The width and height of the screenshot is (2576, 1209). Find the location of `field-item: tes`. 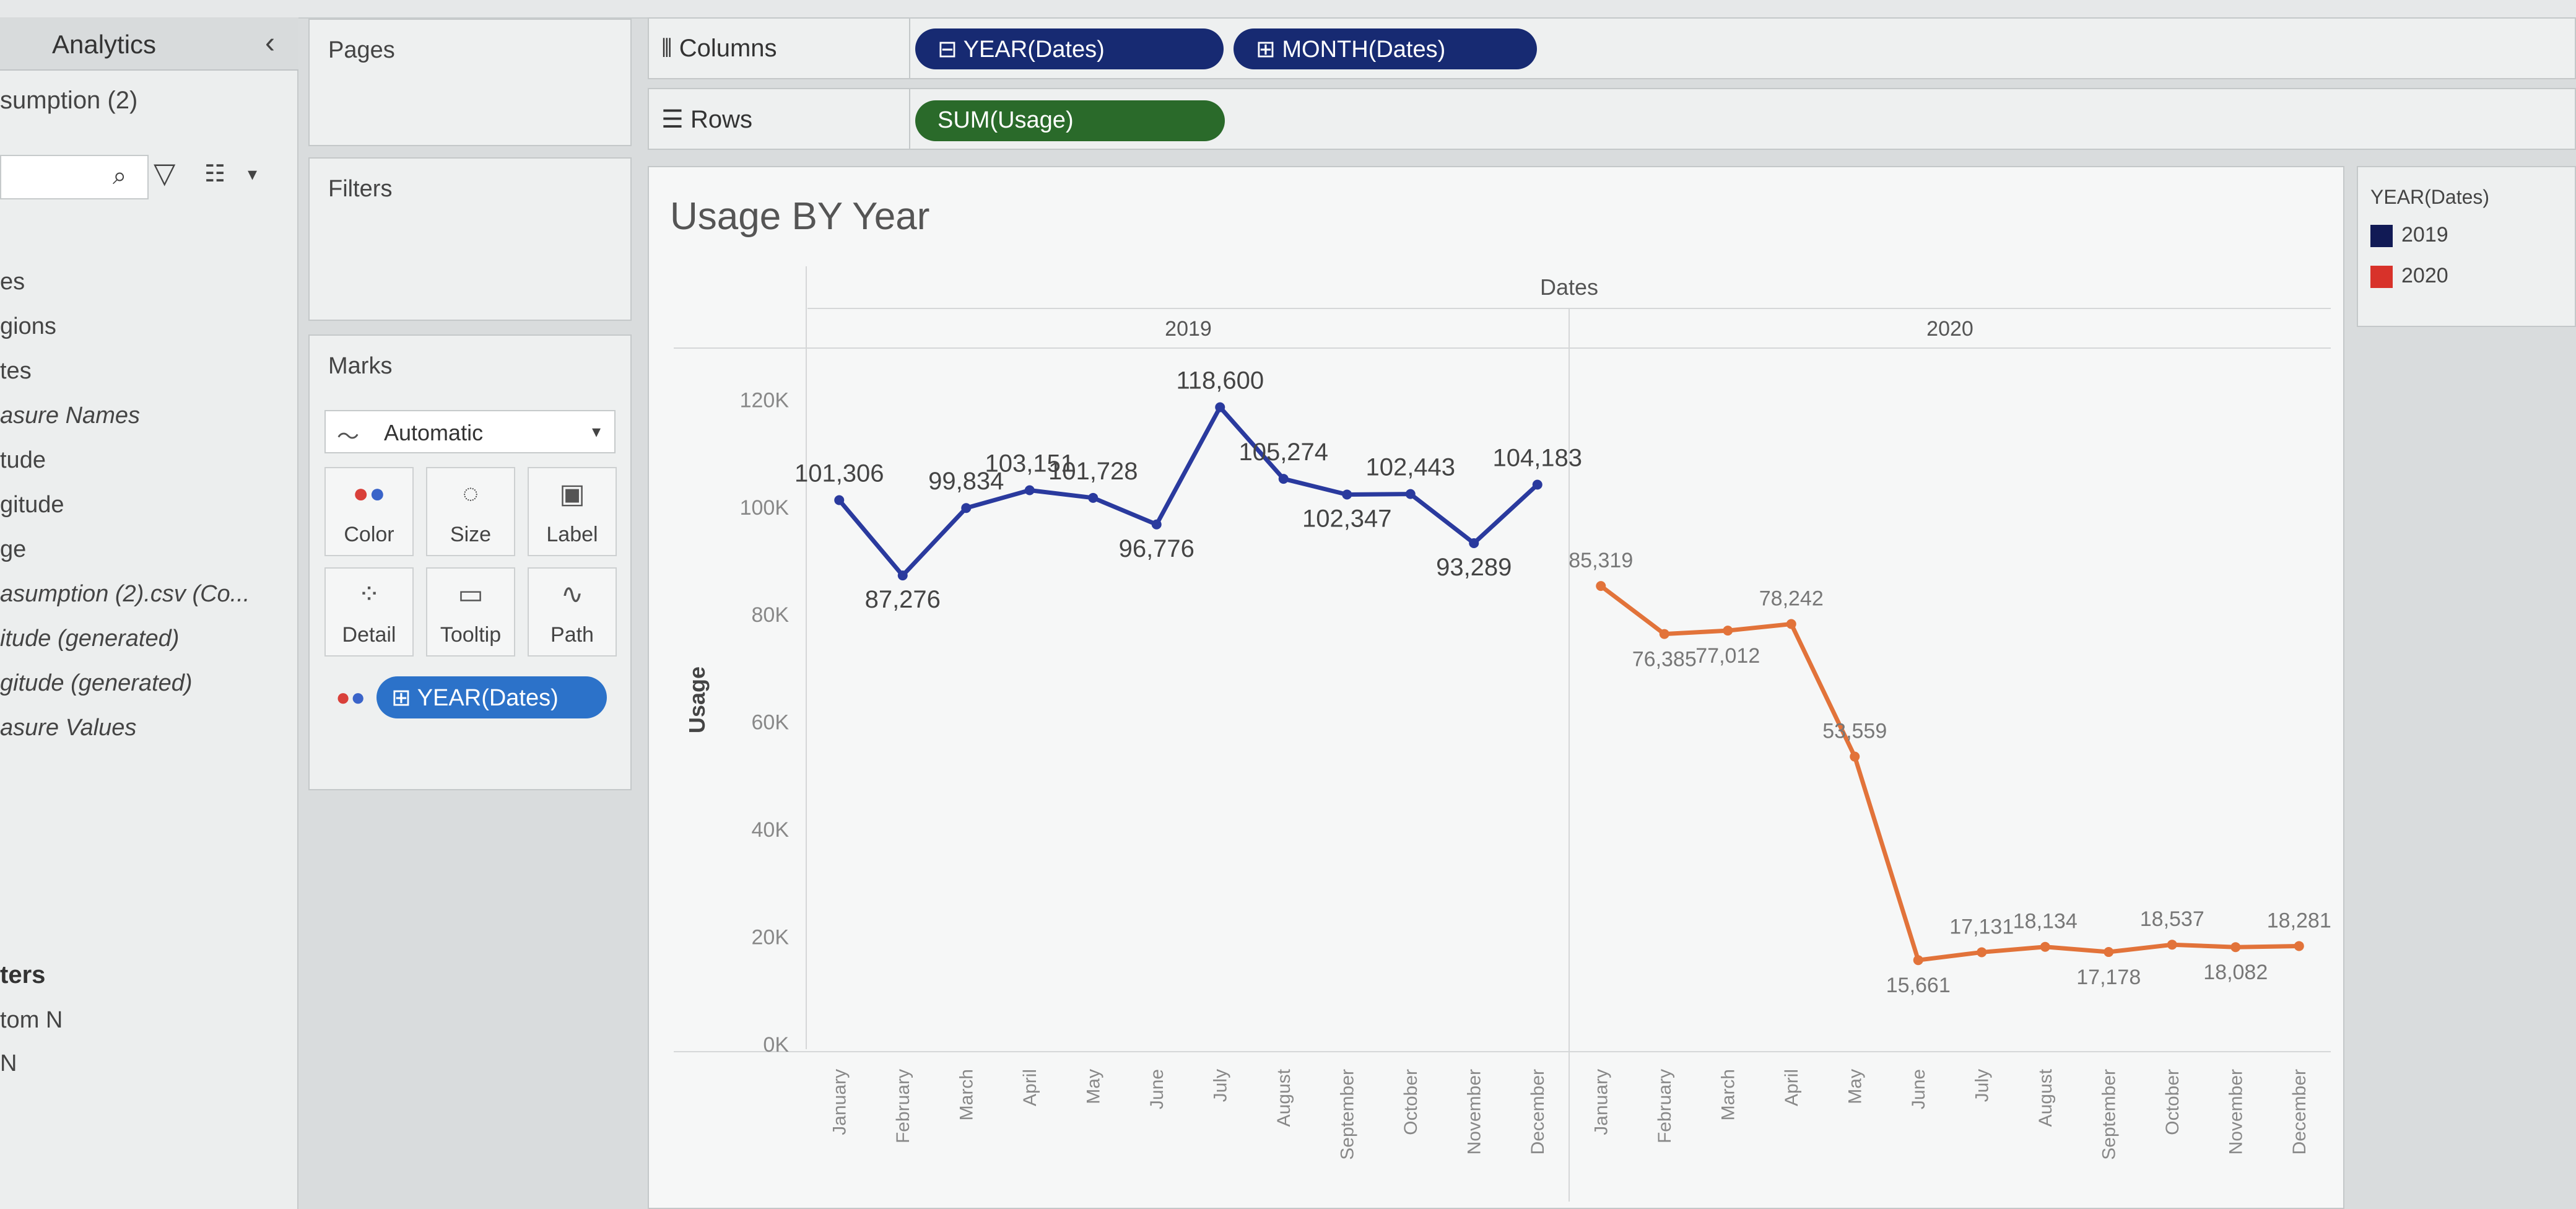

field-item: tes is located at coordinates (16, 371).